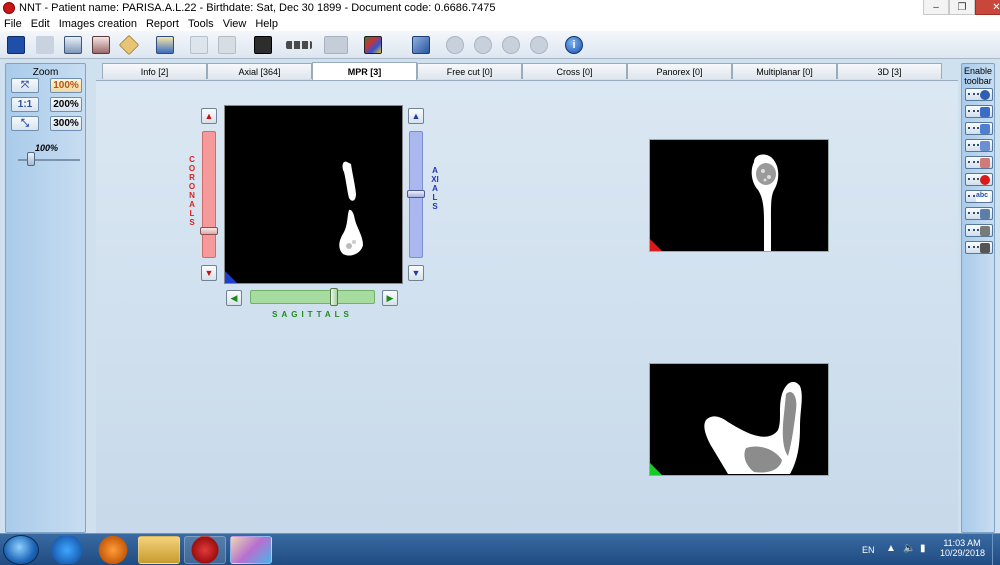 The image size is (1000, 565). I want to click on media-player-icon, so click(113, 550).